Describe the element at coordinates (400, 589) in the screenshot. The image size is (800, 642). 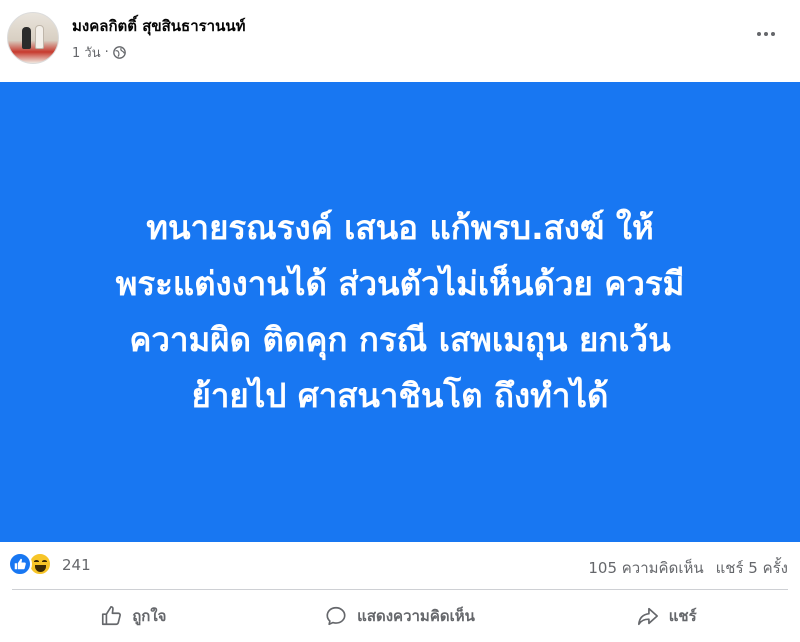
I see `divider` at that location.